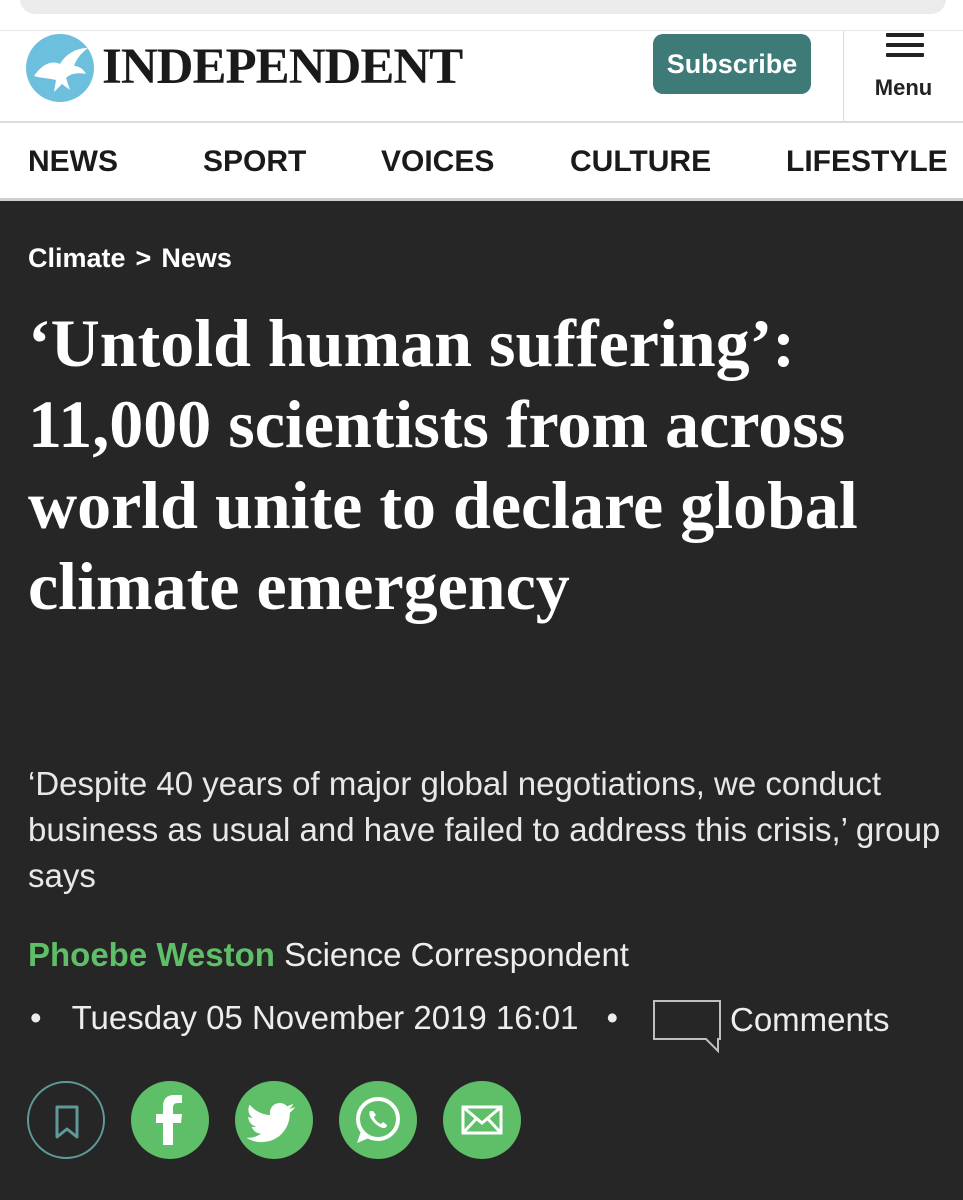 The height and width of the screenshot is (1200, 963). Describe the element at coordinates (905, 46) in the screenshot. I see `hamburger-icon` at that location.